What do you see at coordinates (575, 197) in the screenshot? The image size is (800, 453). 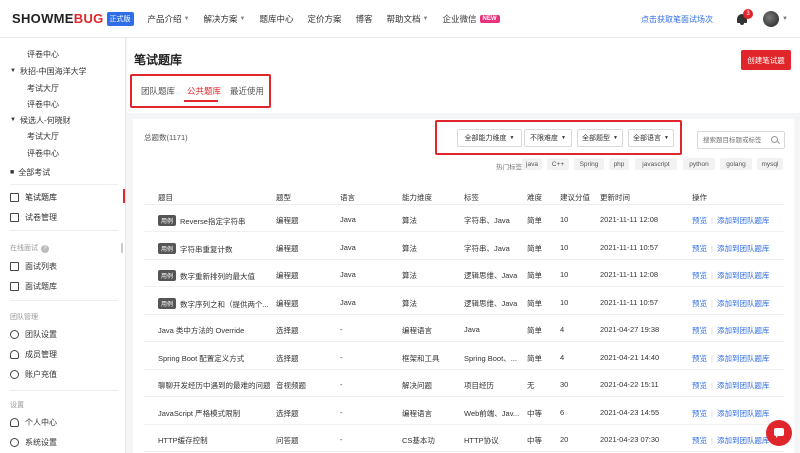 I see `column-header: 建议分值` at bounding box center [575, 197].